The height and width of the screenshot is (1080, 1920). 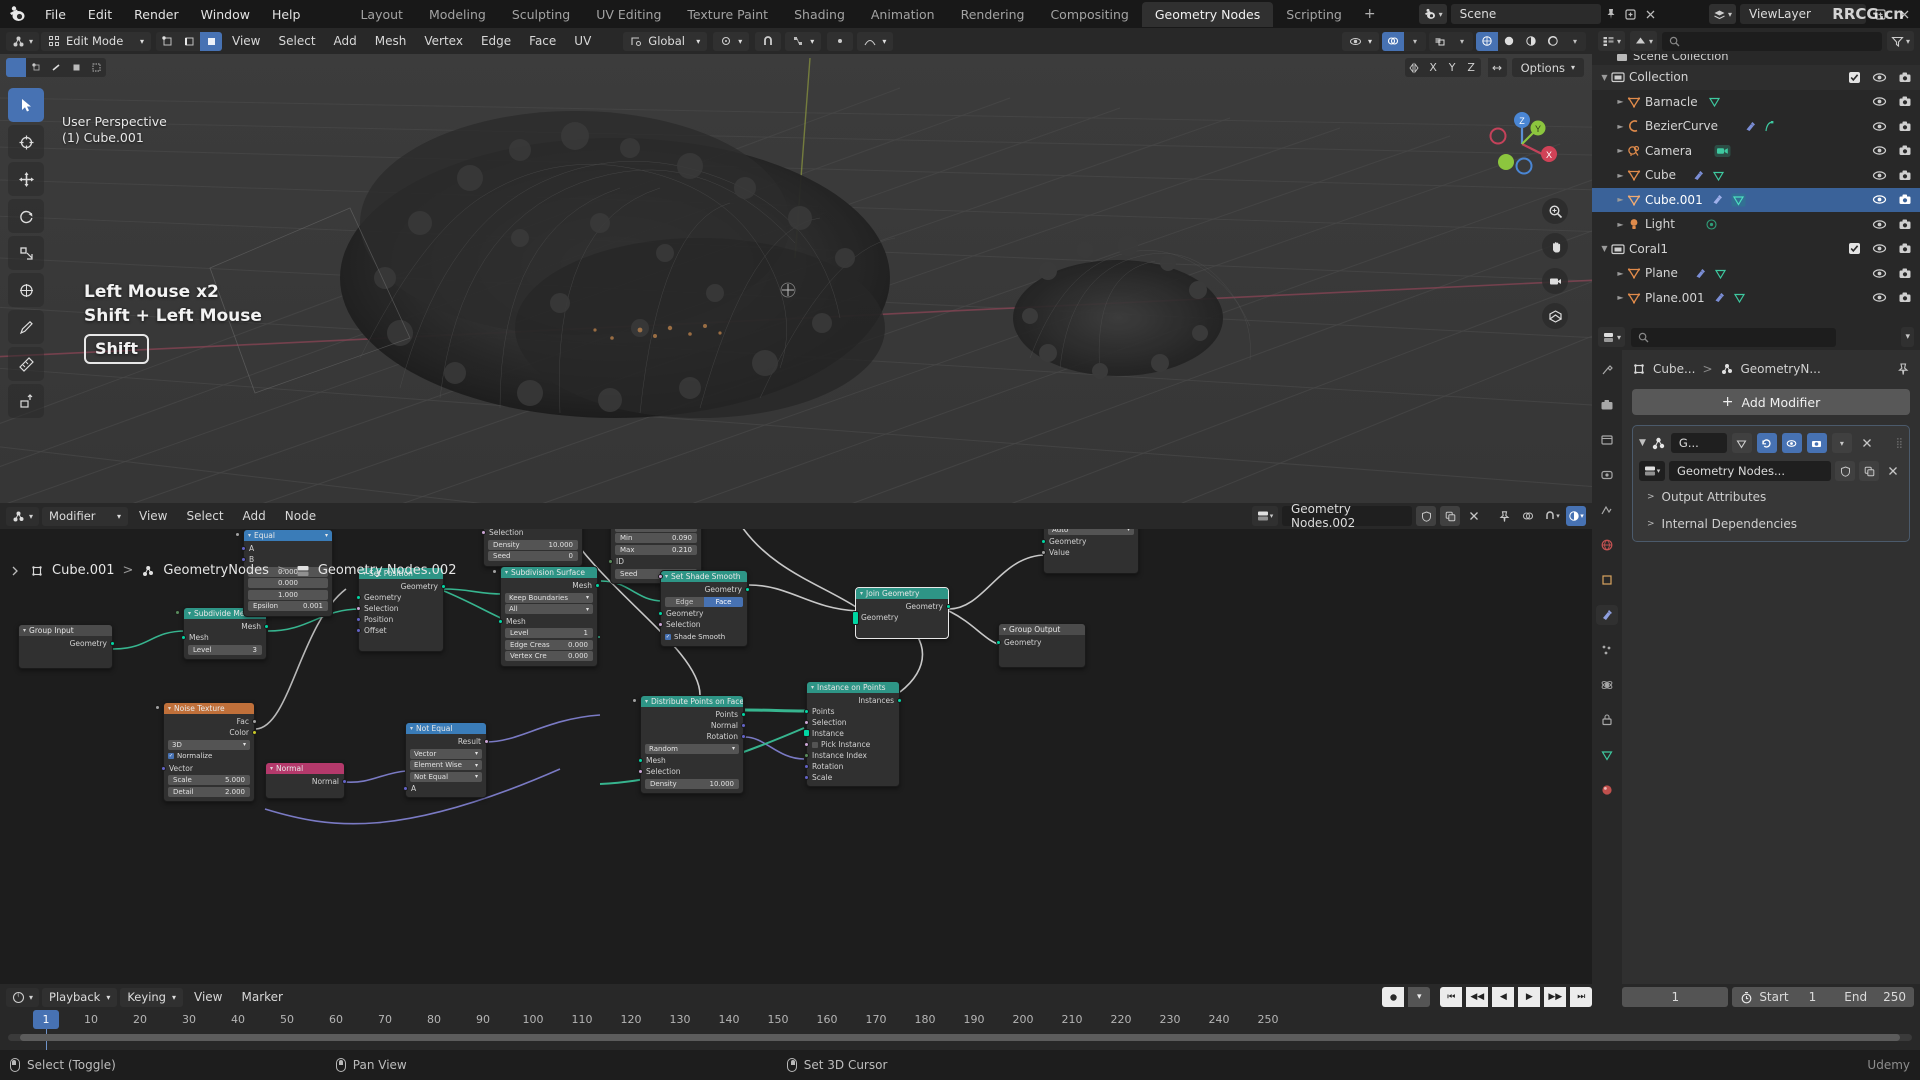 I want to click on node-input-position: Position, so click(x=399, y=619).